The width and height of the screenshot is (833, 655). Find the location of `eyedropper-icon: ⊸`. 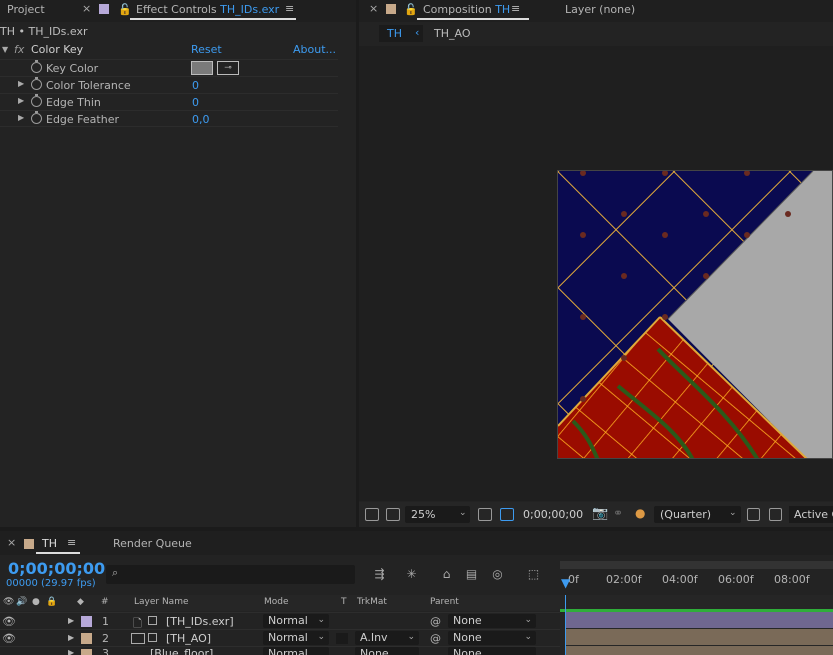

eyedropper-icon: ⊸ is located at coordinates (228, 68).